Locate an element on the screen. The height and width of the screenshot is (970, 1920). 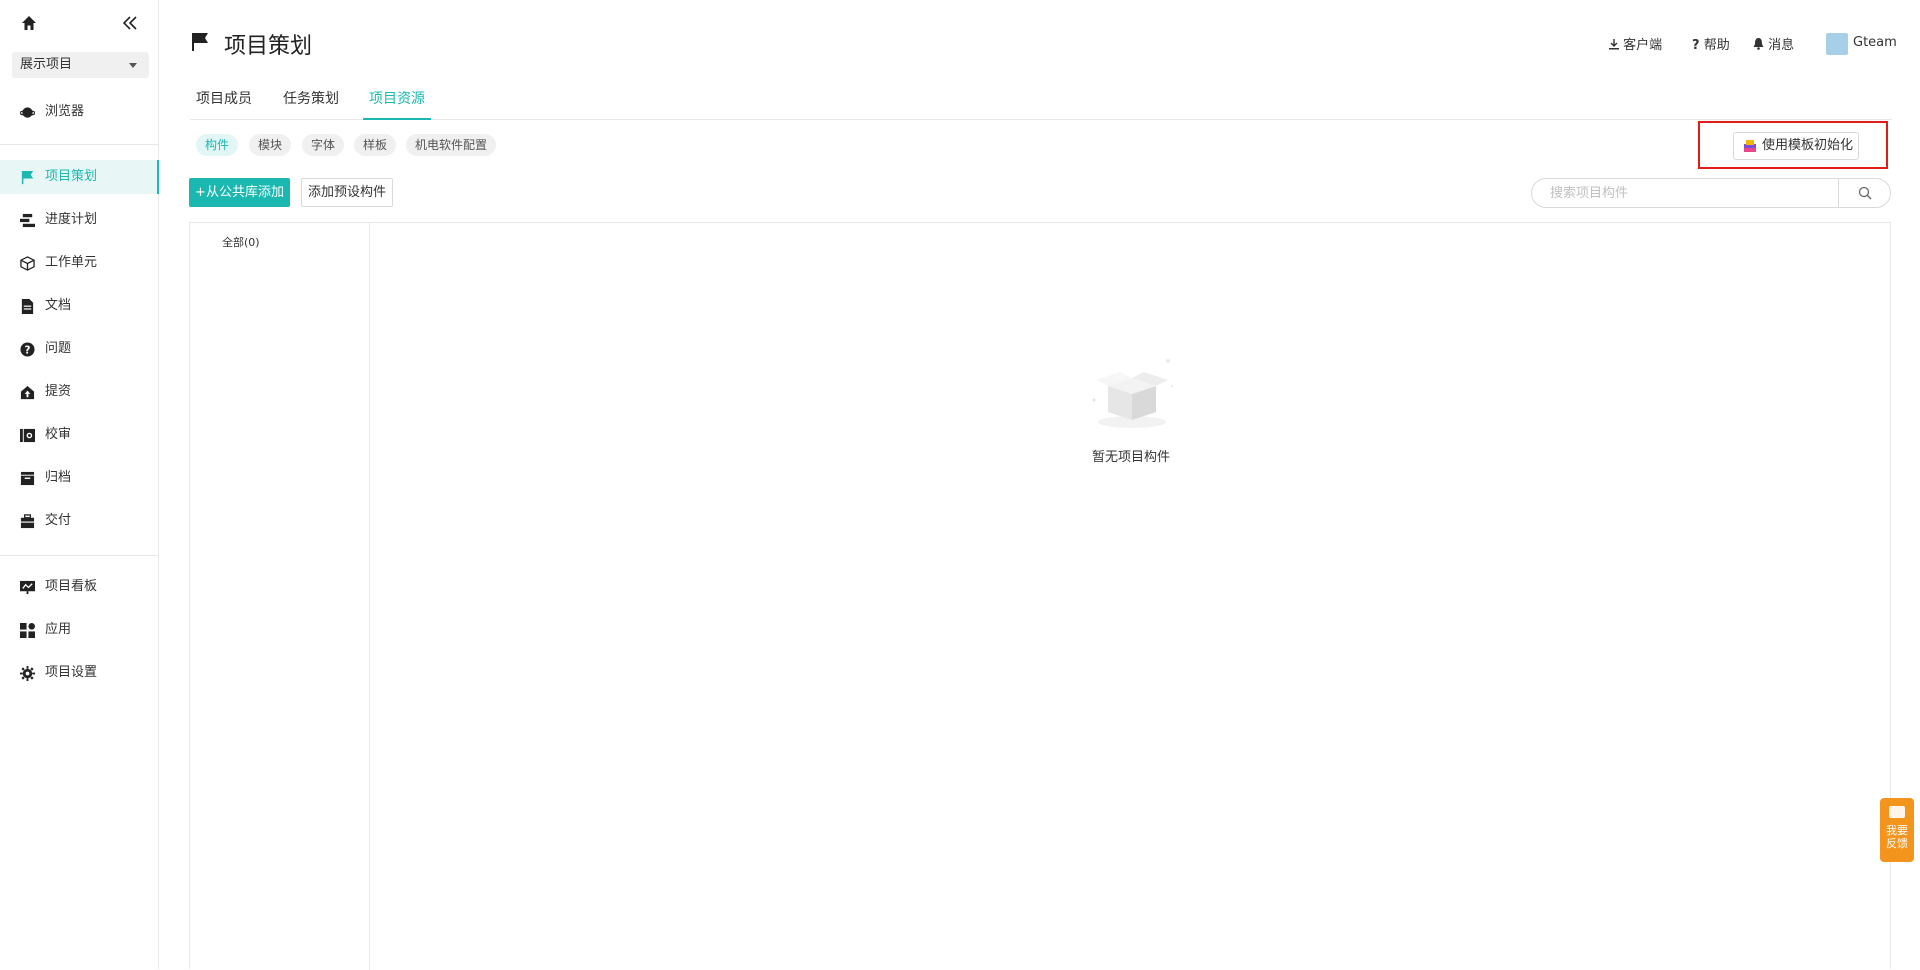
avatar is located at coordinates (1837, 44).